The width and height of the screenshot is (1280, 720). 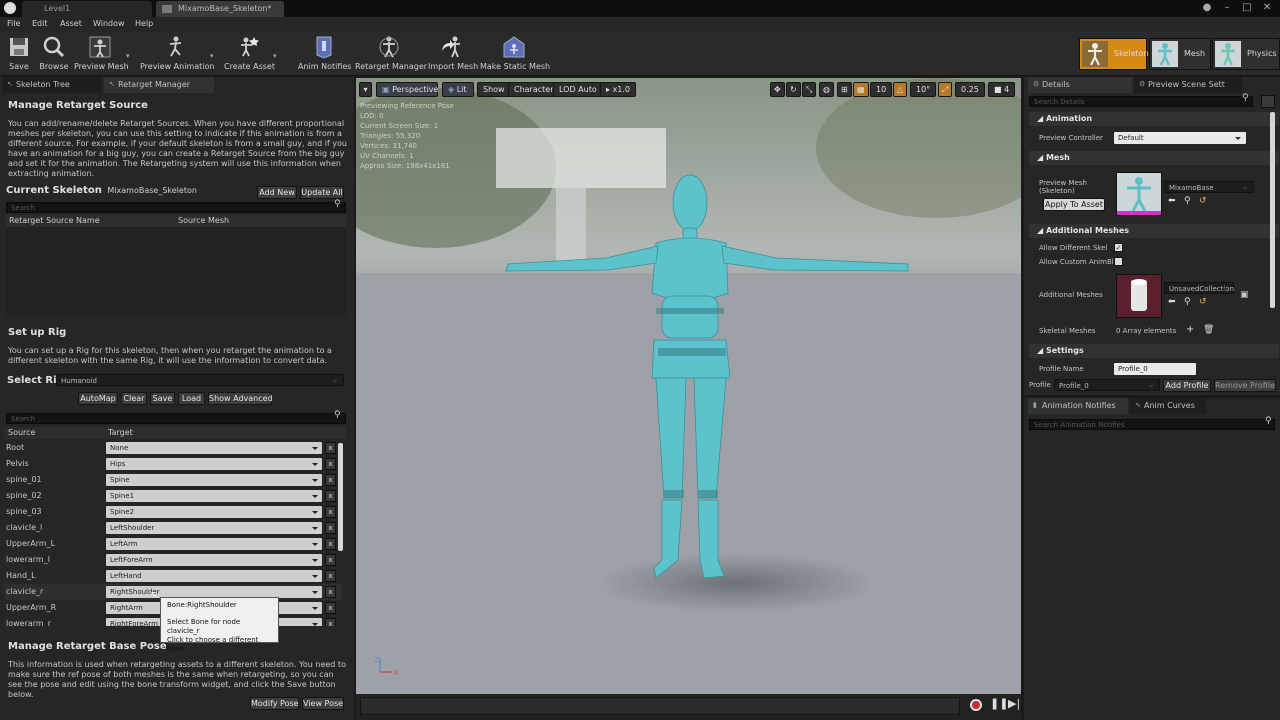 What do you see at coordinates (1155, 369) in the screenshot?
I see `profile-name-input: Profile_0` at bounding box center [1155, 369].